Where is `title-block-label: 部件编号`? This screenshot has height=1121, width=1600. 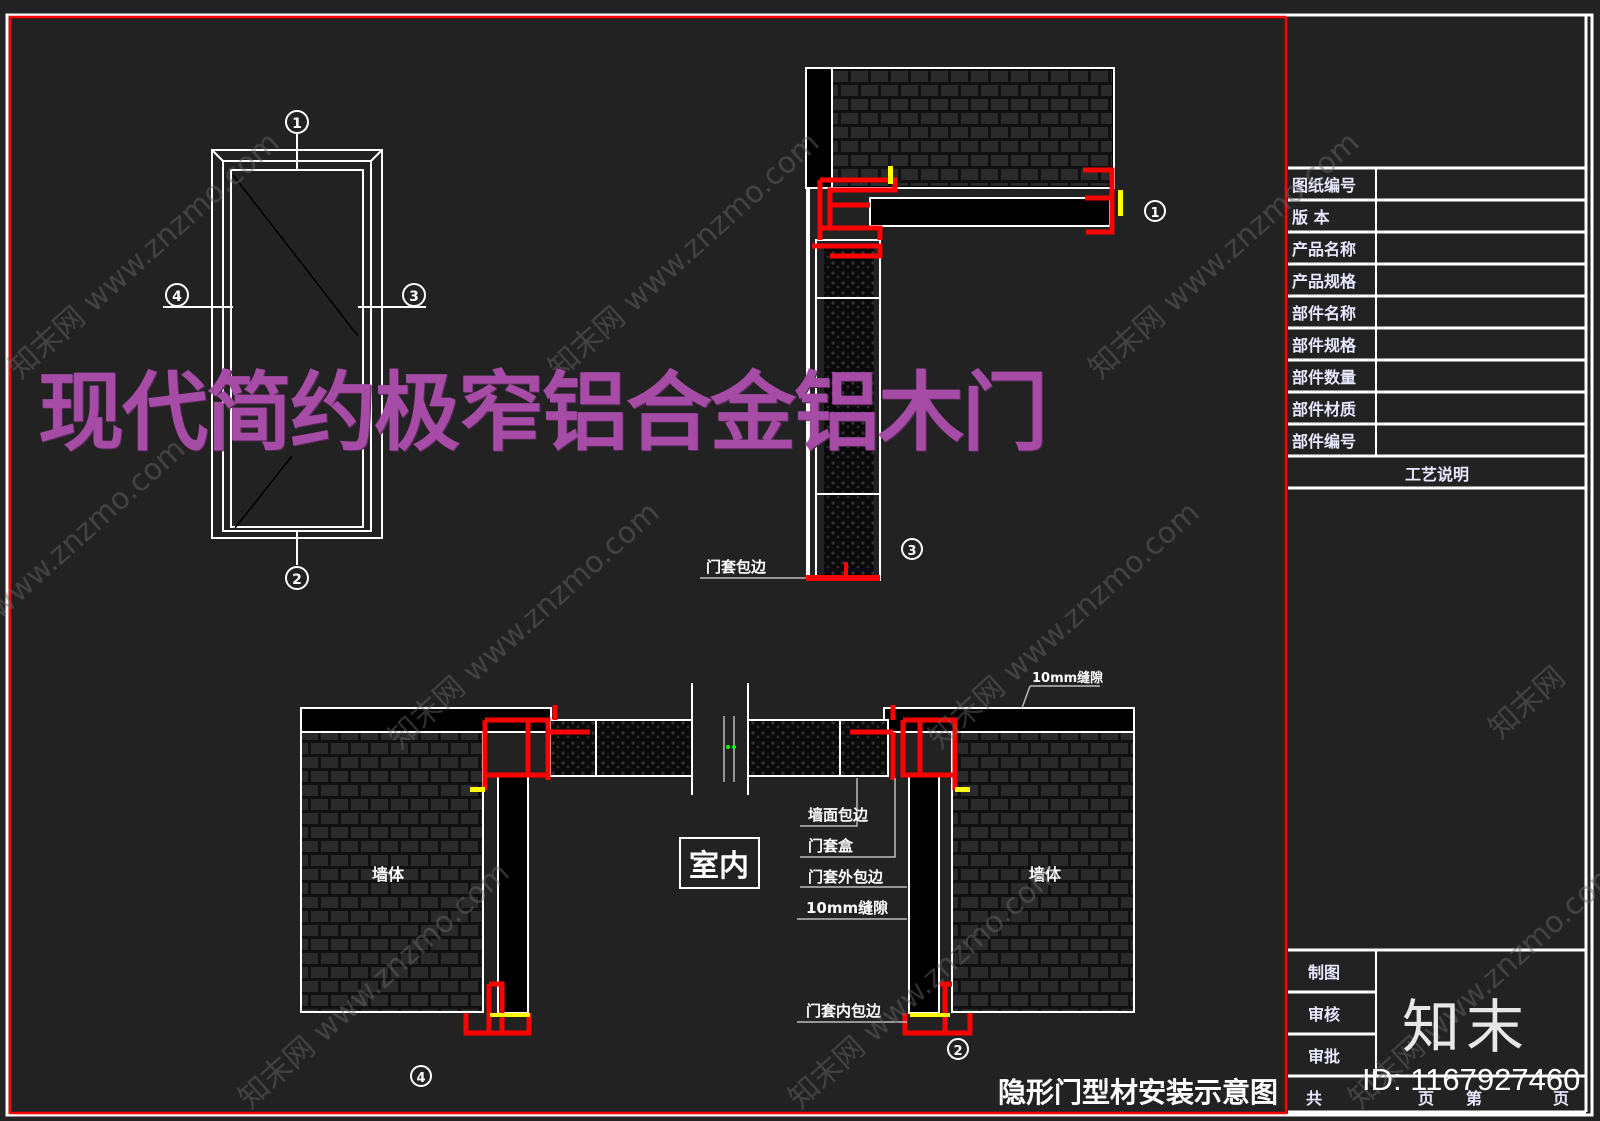 title-block-label: 部件编号 is located at coordinates (1324, 441).